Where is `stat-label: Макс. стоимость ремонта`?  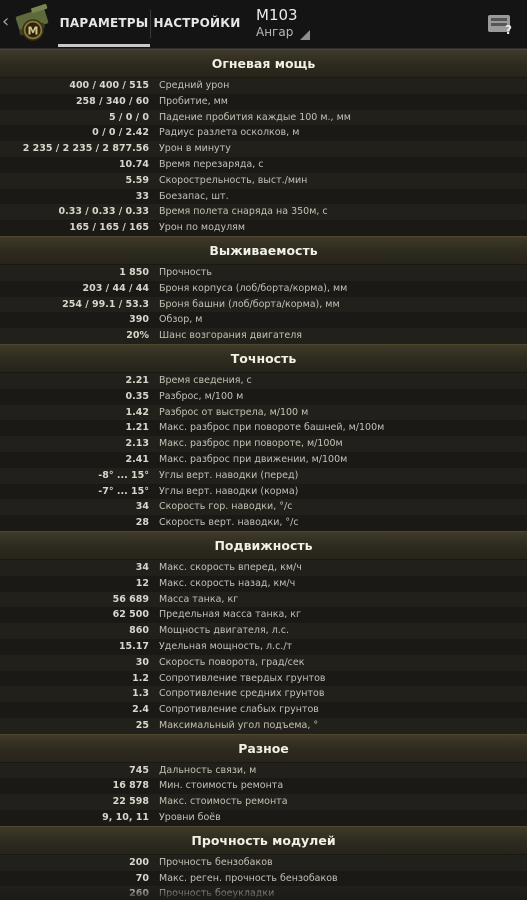
stat-label: Макс. стоимость ремонта is located at coordinates (223, 802).